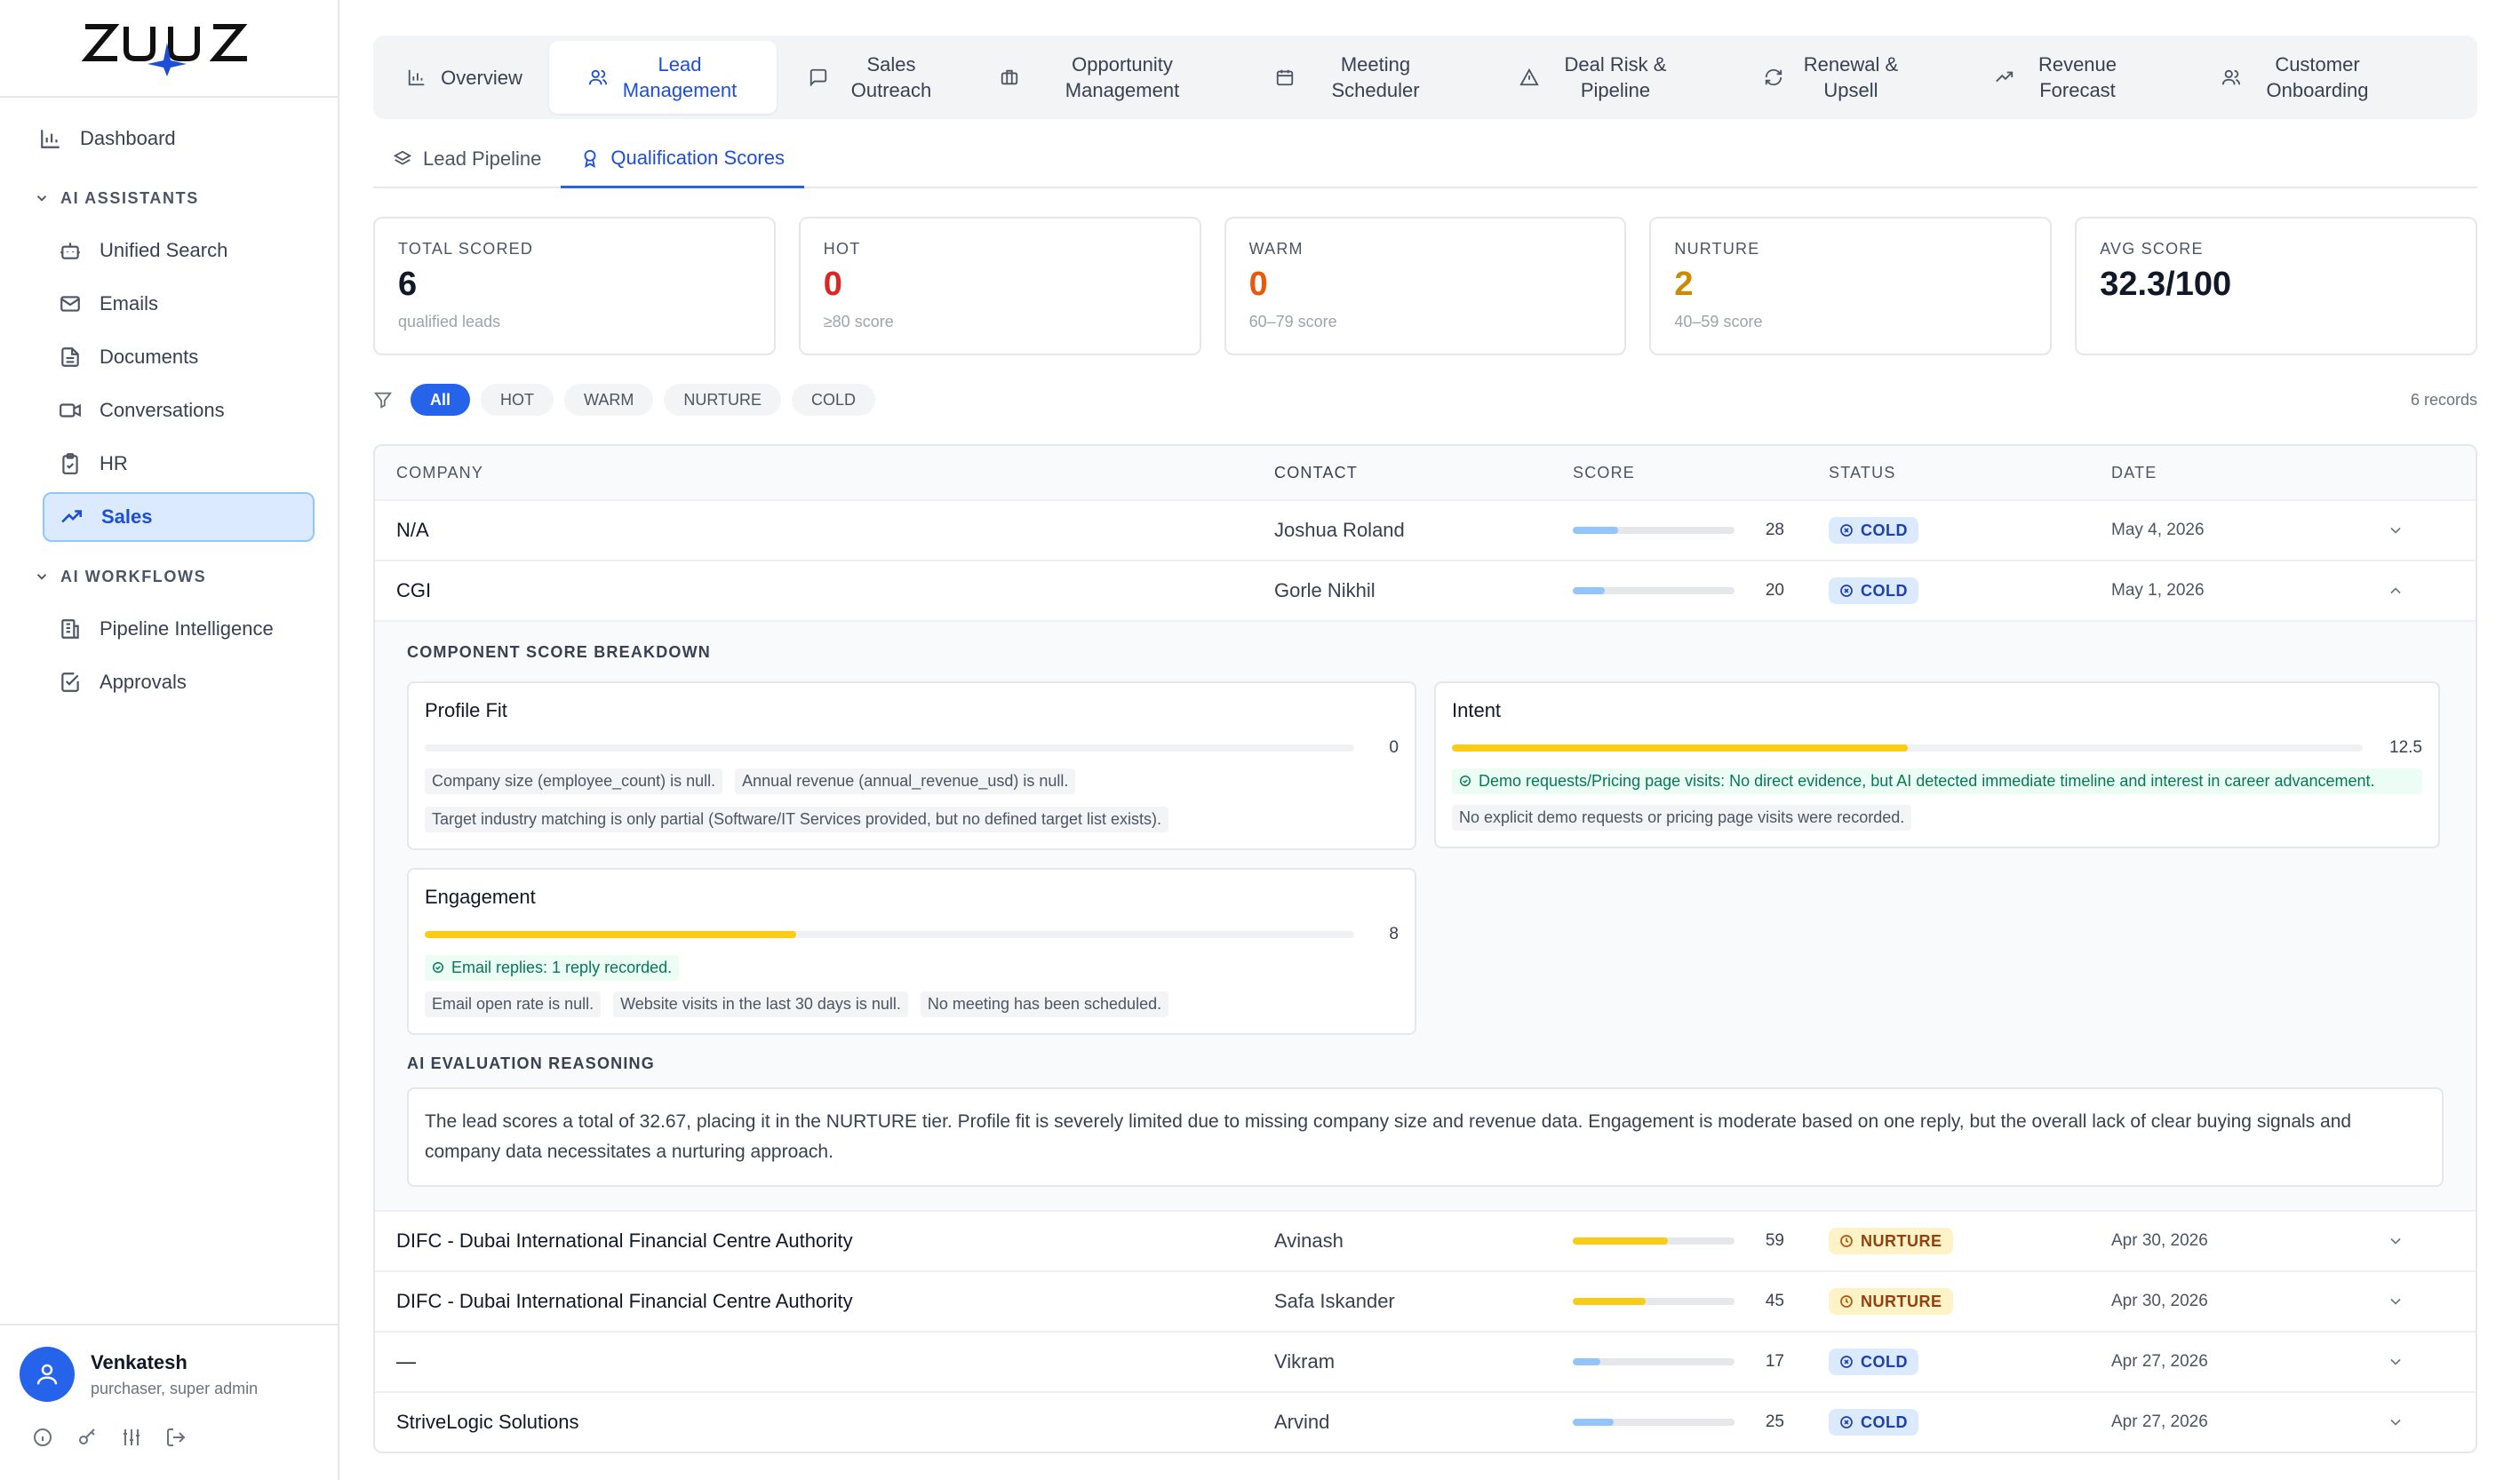 Image resolution: width=2520 pixels, height=1480 pixels. What do you see at coordinates (2061, 77) in the screenshot?
I see `tab-revenue-forecast: Revenue Forecast` at bounding box center [2061, 77].